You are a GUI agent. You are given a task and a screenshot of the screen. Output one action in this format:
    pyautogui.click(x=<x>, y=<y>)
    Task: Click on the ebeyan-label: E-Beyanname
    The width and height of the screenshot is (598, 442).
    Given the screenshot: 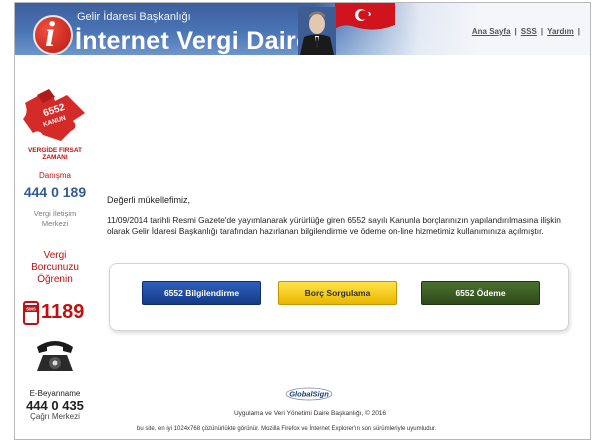 What is the action you would take?
    pyautogui.click(x=55, y=393)
    